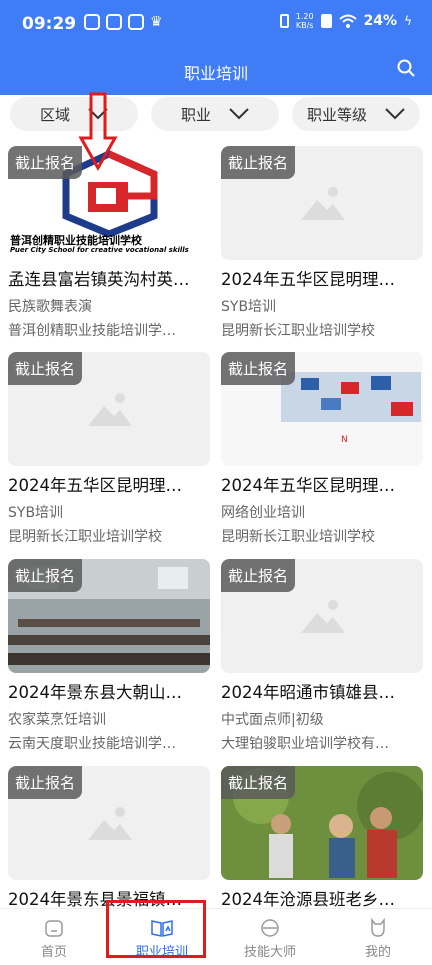 The height and width of the screenshot is (965, 432). I want to click on filter-region: 区域, so click(74, 114).